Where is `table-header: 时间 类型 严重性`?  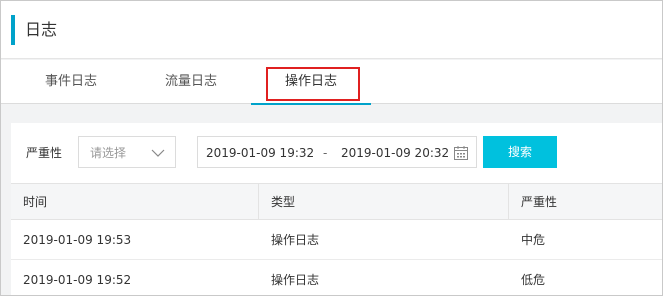
table-header: 时间 类型 严重性 is located at coordinates (336, 201).